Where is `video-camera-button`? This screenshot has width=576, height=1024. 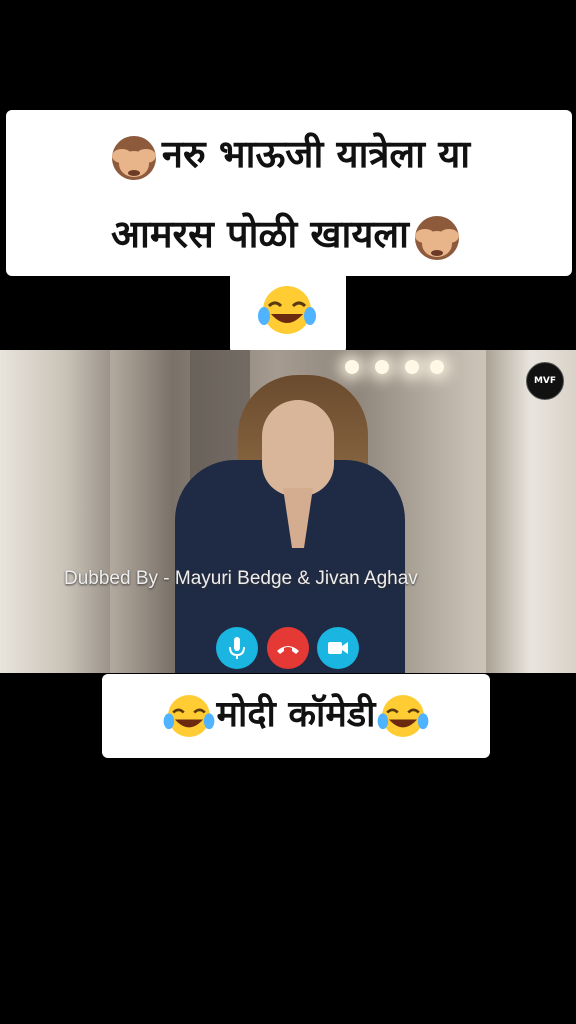
video-camera-button is located at coordinates (338, 648).